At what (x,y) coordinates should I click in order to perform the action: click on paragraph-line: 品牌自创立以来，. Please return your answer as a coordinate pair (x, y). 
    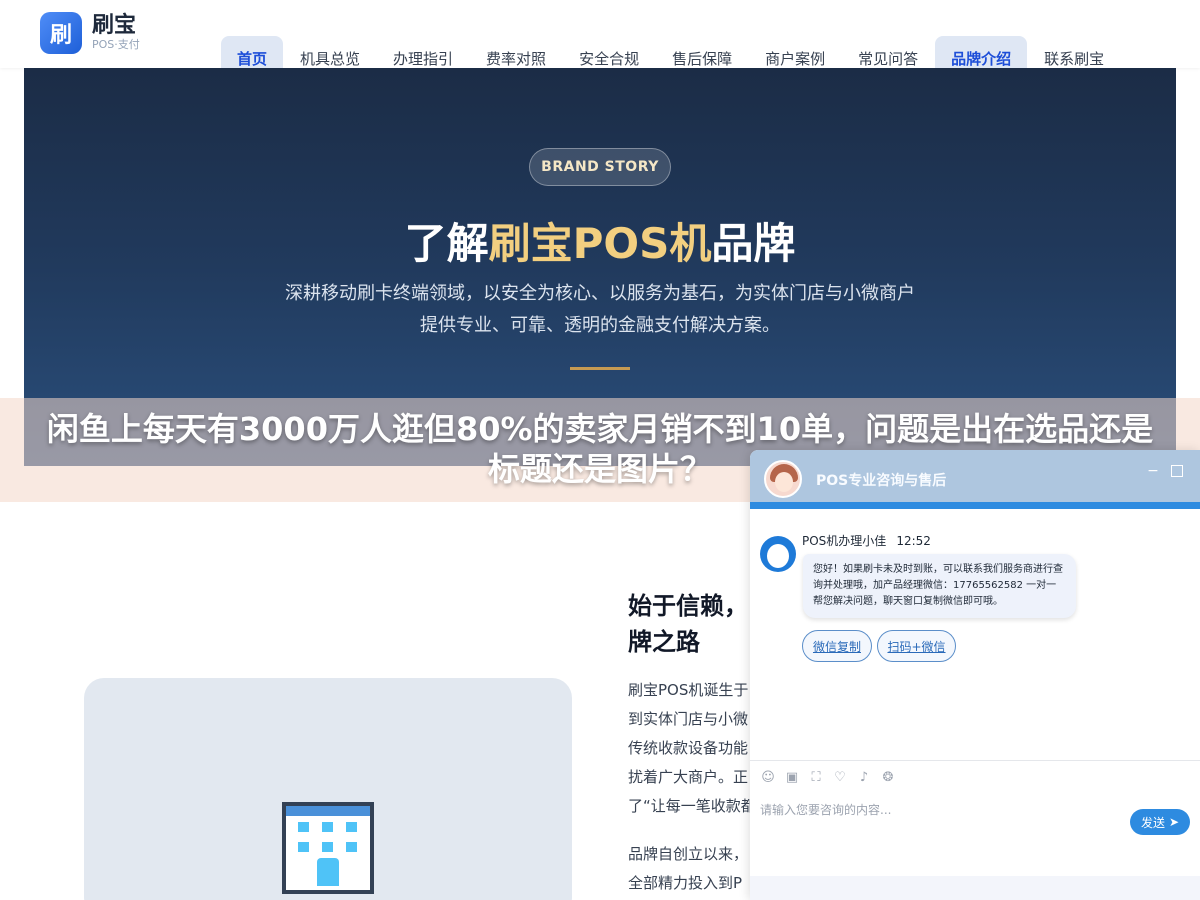
    Looking at the image, I should click on (688, 854).